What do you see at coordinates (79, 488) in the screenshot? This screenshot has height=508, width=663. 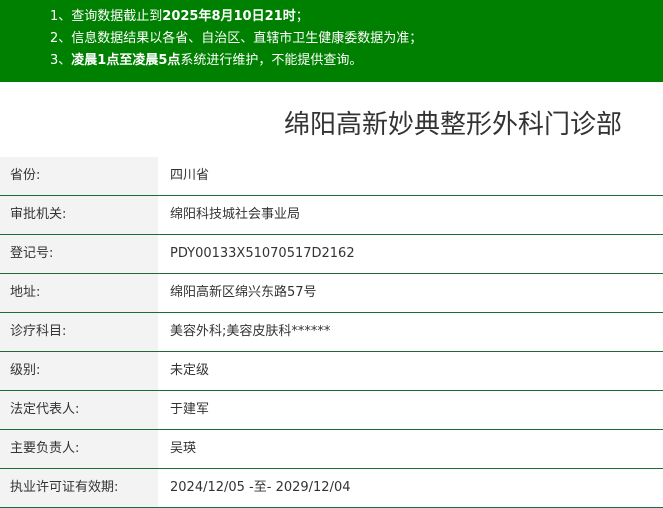 I see `field-label: 执业许可证有效期:` at bounding box center [79, 488].